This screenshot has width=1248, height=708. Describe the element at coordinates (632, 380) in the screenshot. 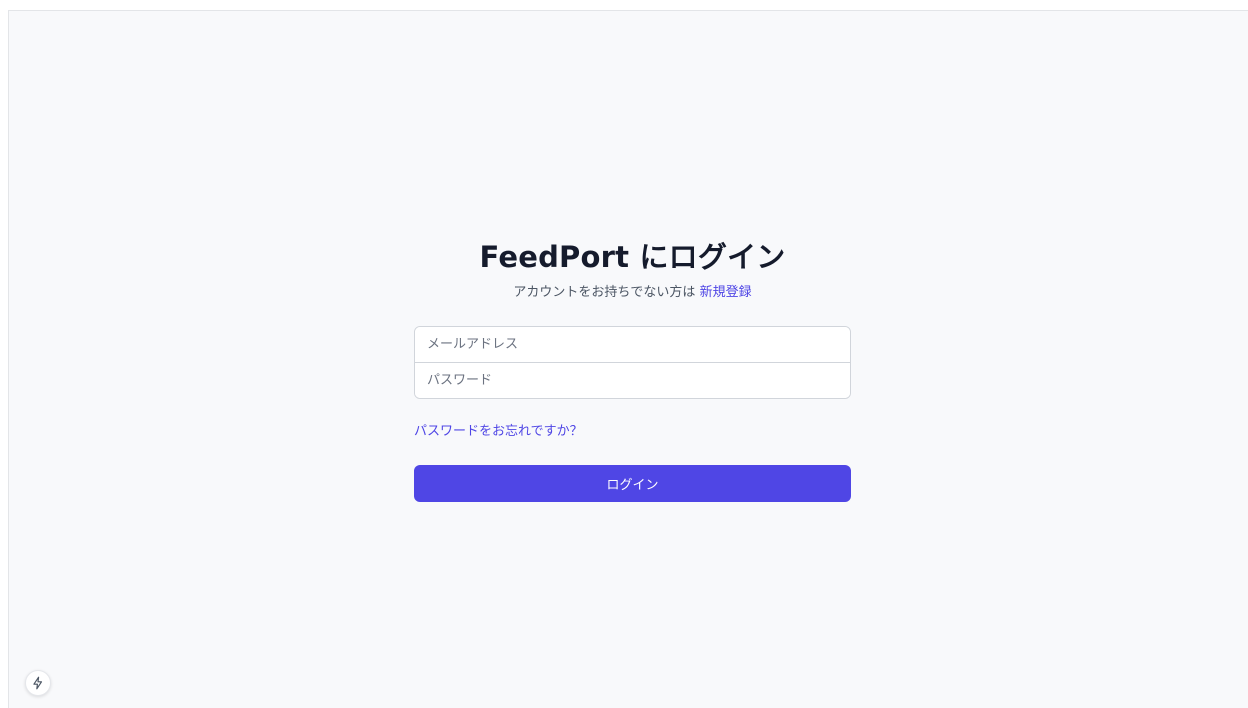

I see `password-input` at that location.